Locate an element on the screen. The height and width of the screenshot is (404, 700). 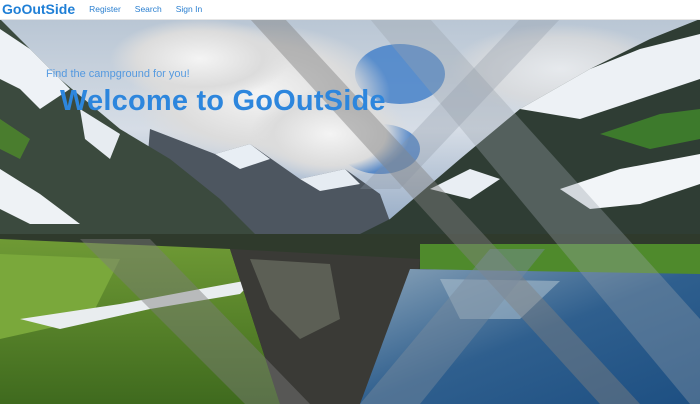
nav-link-search: Search is located at coordinates (148, 9).